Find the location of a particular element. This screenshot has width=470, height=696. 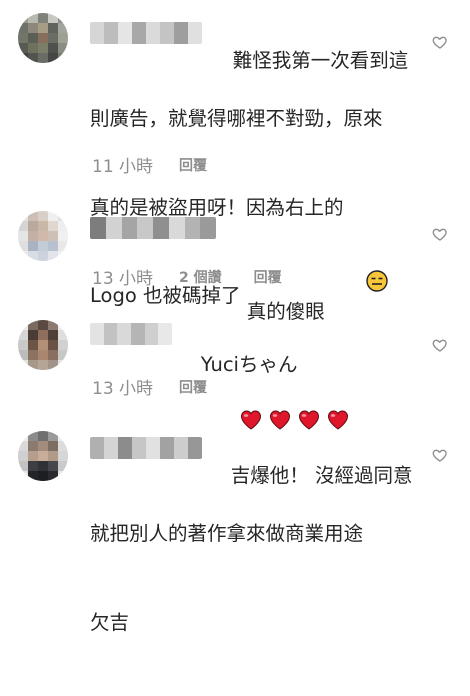

comment-meta: 13 小時 回覆 is located at coordinates (165, 386).